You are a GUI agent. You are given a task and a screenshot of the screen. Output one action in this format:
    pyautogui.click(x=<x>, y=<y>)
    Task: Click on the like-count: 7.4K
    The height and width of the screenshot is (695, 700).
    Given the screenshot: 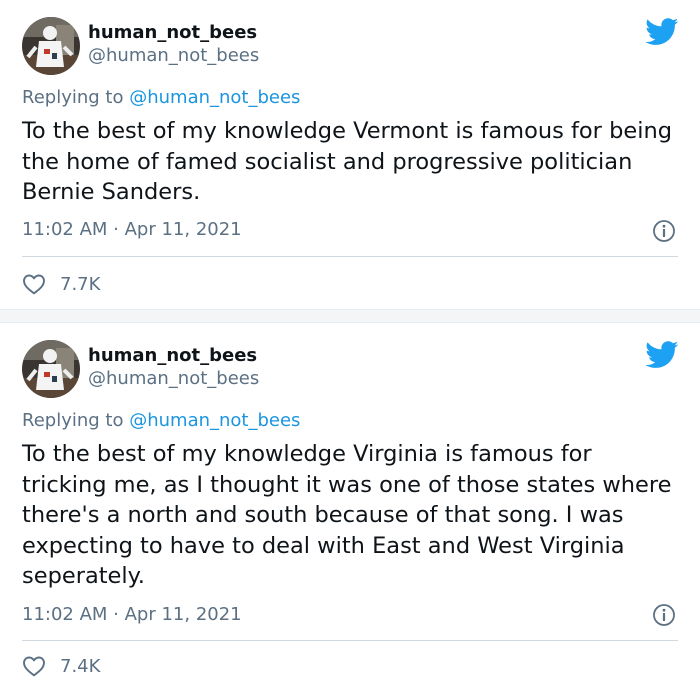 What is the action you would take?
    pyautogui.click(x=80, y=666)
    